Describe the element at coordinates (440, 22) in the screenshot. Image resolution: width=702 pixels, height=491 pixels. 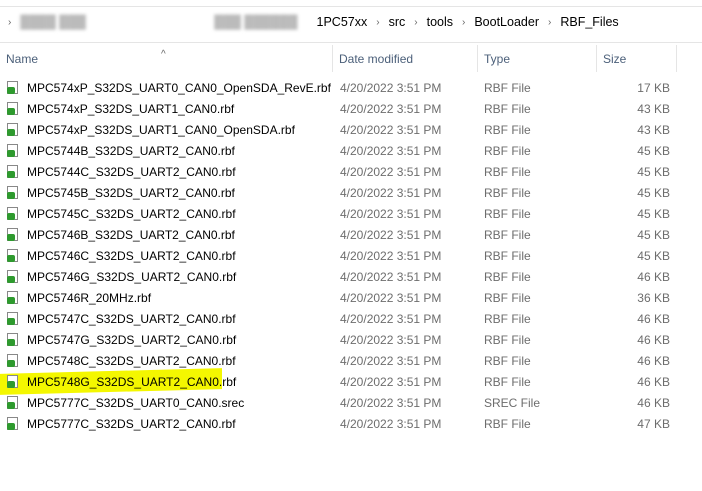
I see `breadcrumb-item: tools` at that location.